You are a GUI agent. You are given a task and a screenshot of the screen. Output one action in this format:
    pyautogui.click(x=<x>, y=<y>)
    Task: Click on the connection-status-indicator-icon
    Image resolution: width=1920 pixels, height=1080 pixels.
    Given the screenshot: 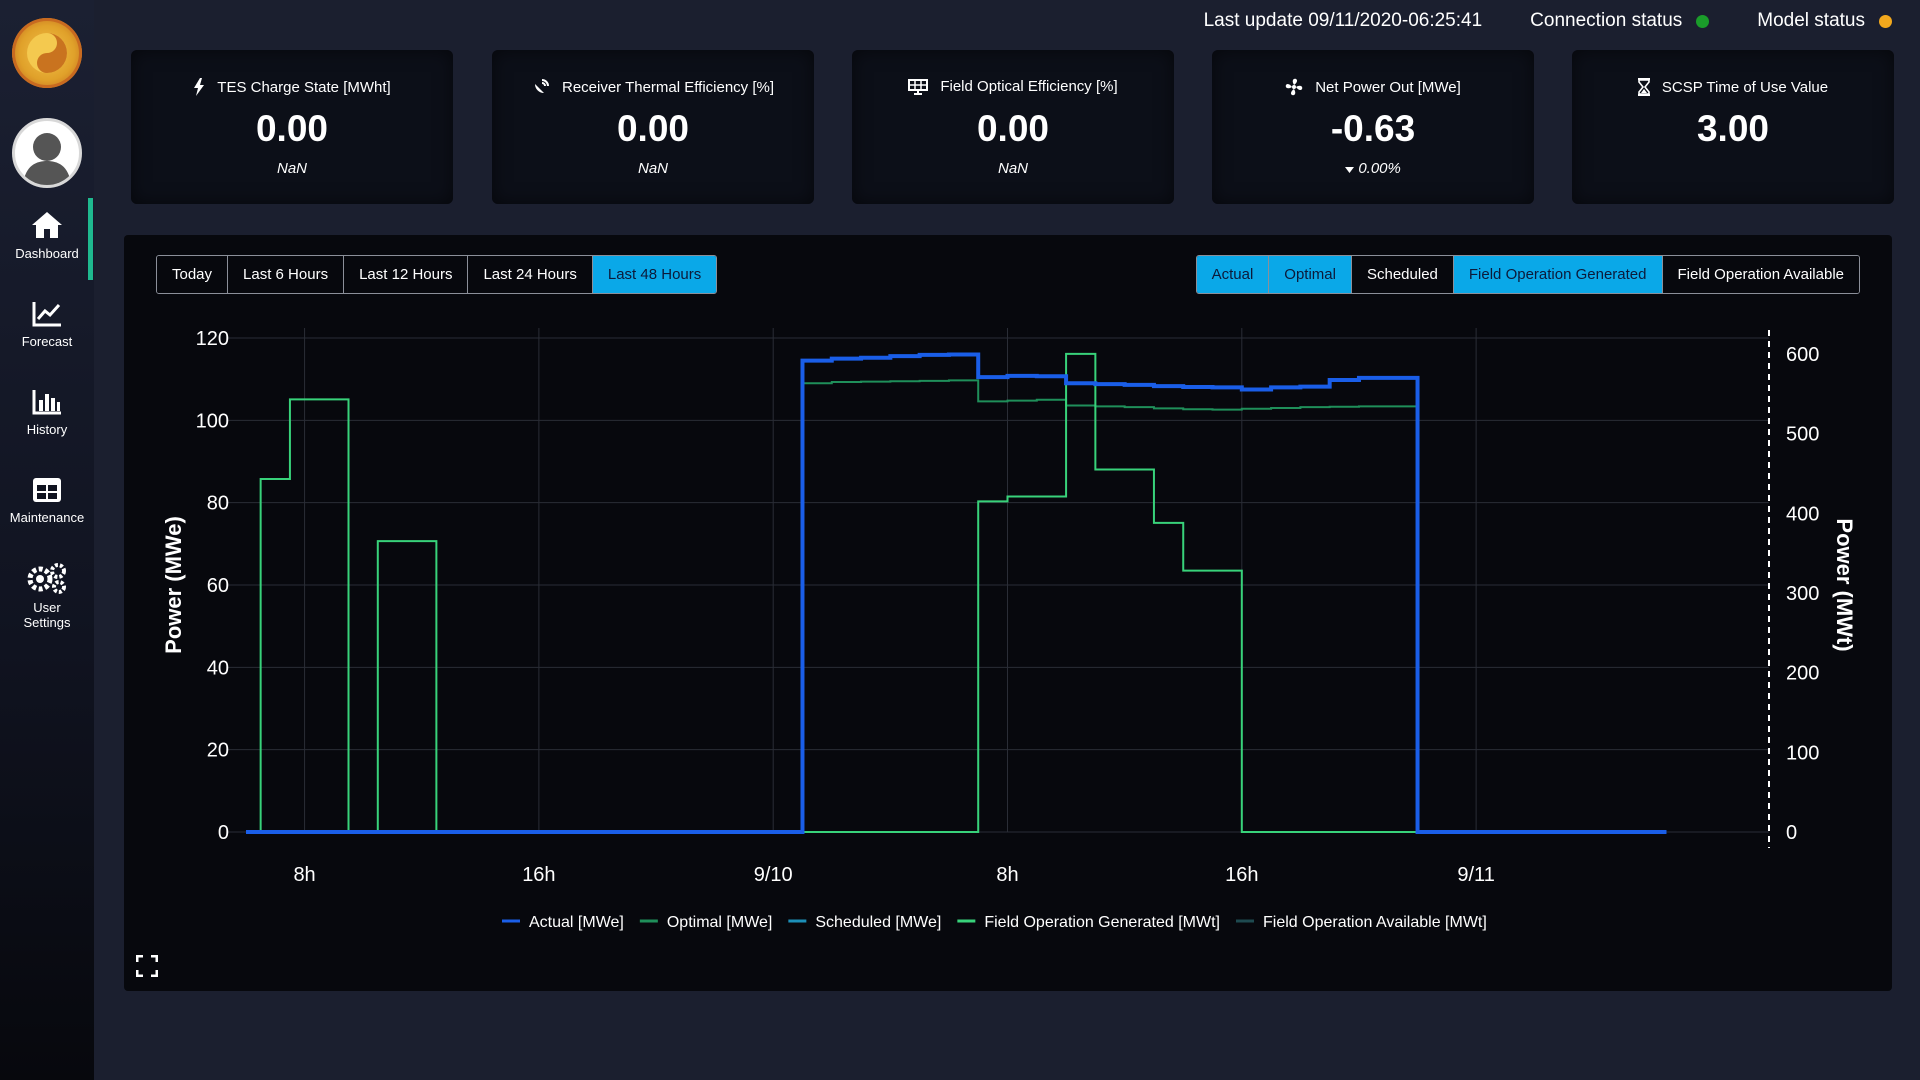 What is the action you would take?
    pyautogui.click(x=1703, y=21)
    